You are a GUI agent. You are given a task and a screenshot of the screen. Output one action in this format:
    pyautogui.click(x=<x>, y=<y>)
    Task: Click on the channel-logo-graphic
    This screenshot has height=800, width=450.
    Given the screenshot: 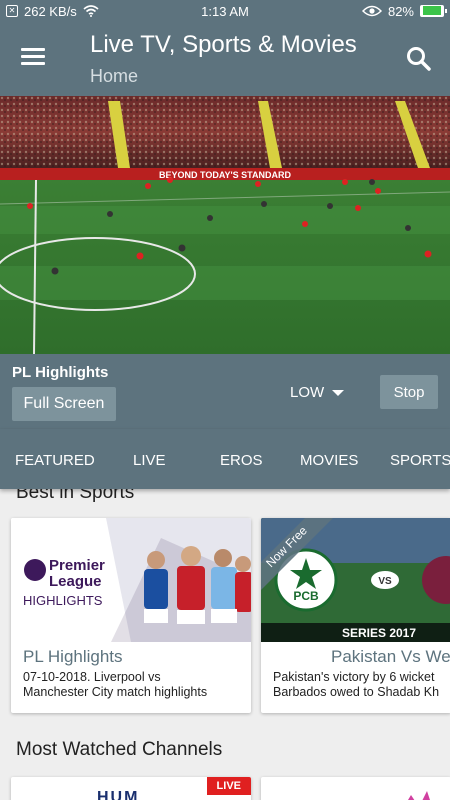 What is the action you would take?
    pyautogui.click(x=419, y=795)
    